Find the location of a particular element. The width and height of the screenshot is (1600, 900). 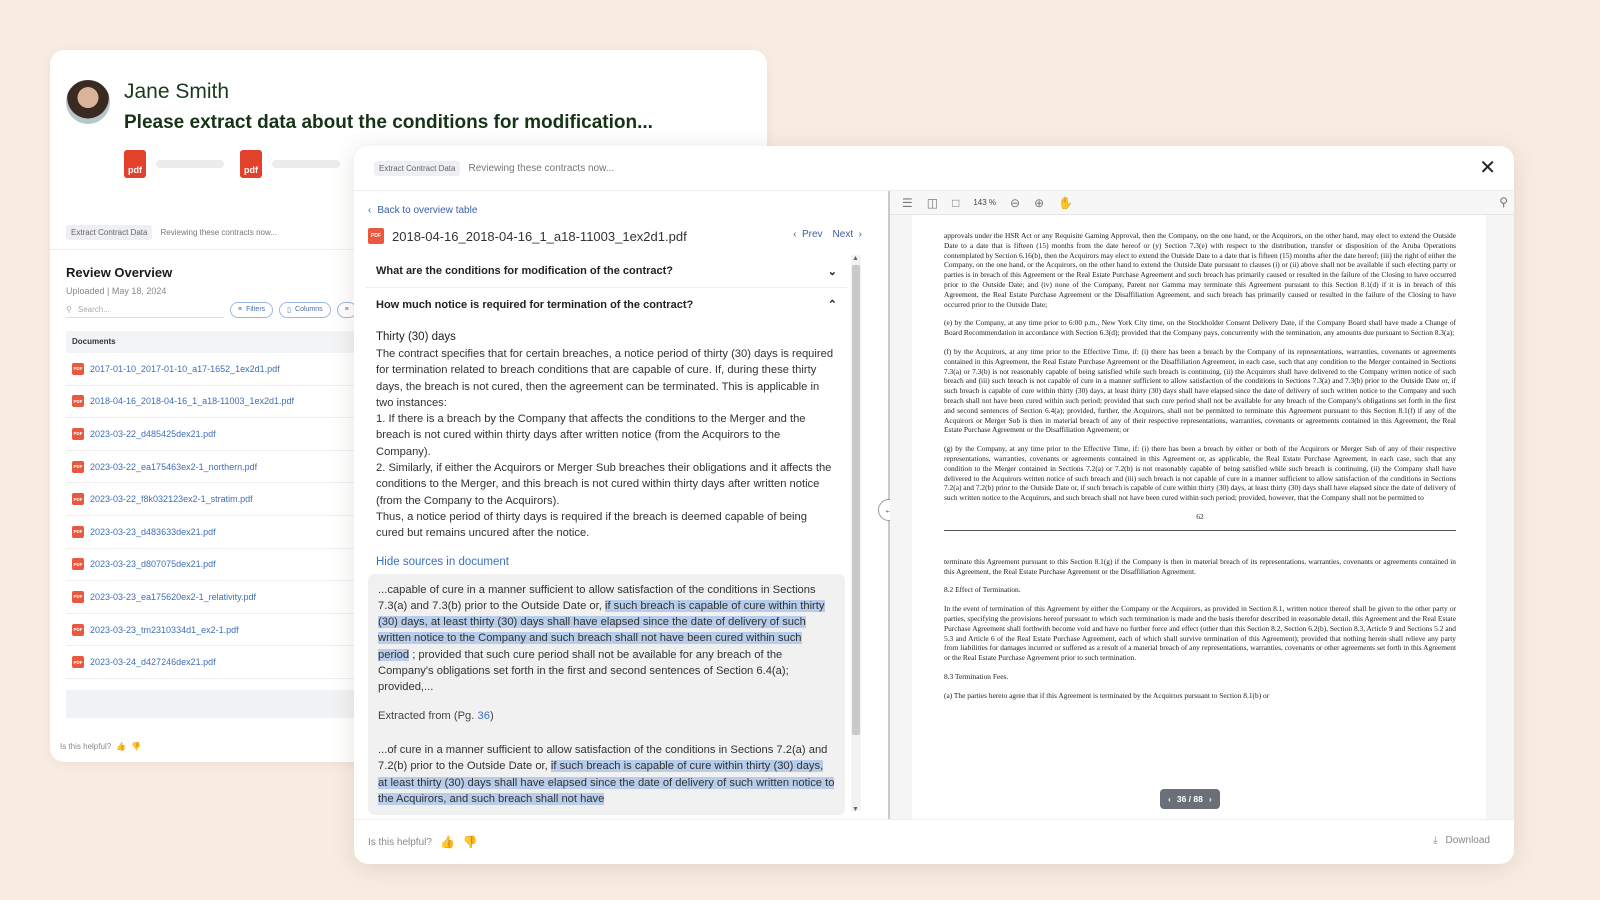

search-icon: ⚲ is located at coordinates (1503, 202).